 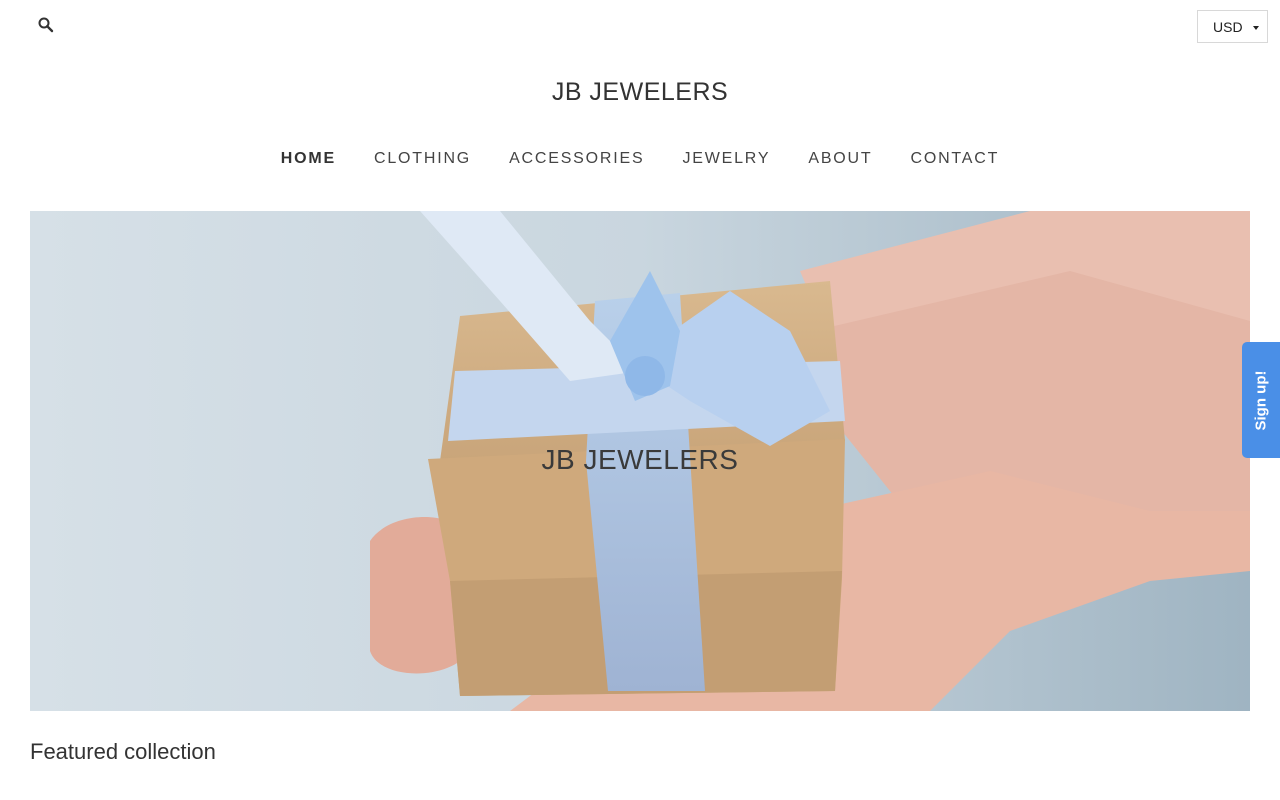 I want to click on nav-item-contact: CONTACT, so click(x=954, y=159).